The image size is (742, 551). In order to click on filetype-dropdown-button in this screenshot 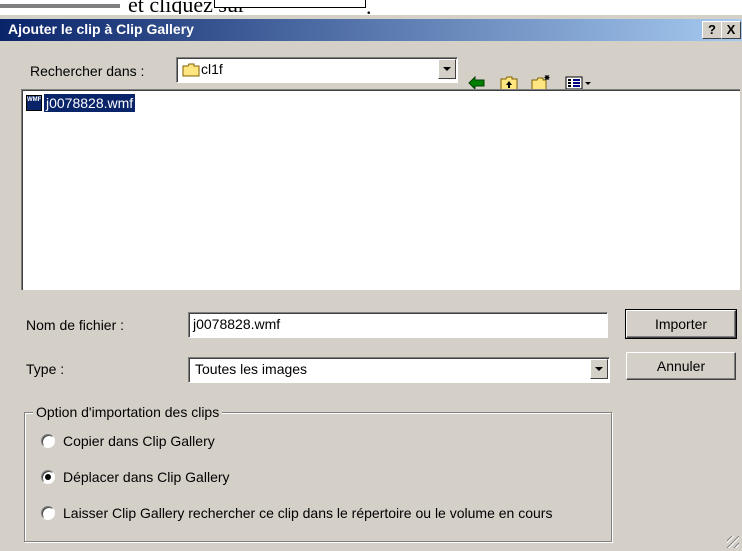, I will do `click(599, 369)`.